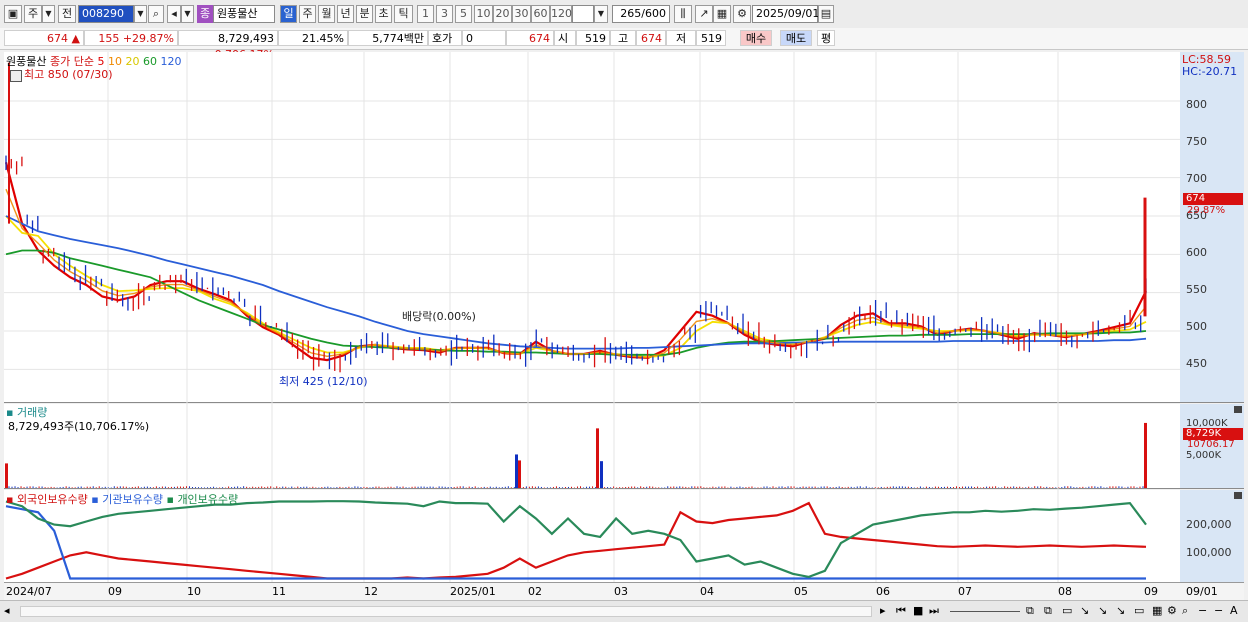 The width and height of the screenshot is (1248, 622). What do you see at coordinates (621, 591) in the screenshot?
I see `x-label: 03` at bounding box center [621, 591].